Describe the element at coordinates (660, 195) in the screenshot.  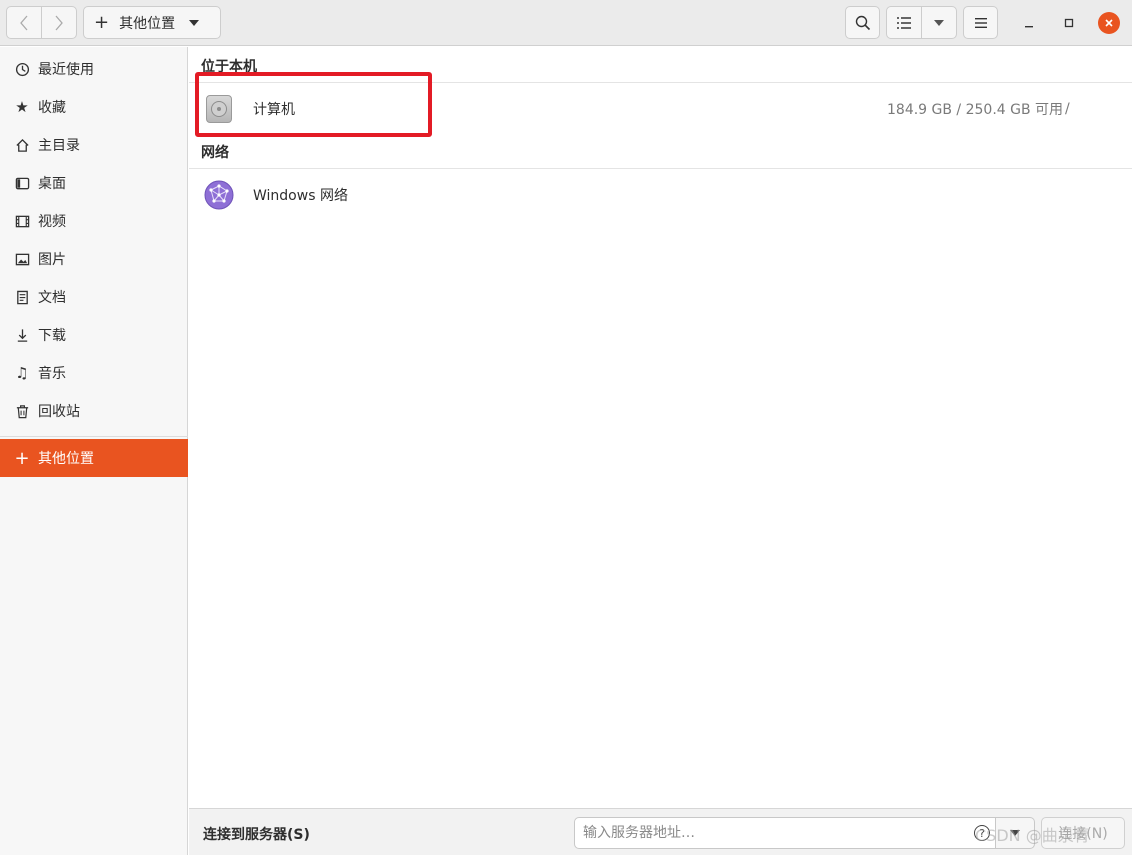
I see `windows-network-row: Windows 网络` at that location.